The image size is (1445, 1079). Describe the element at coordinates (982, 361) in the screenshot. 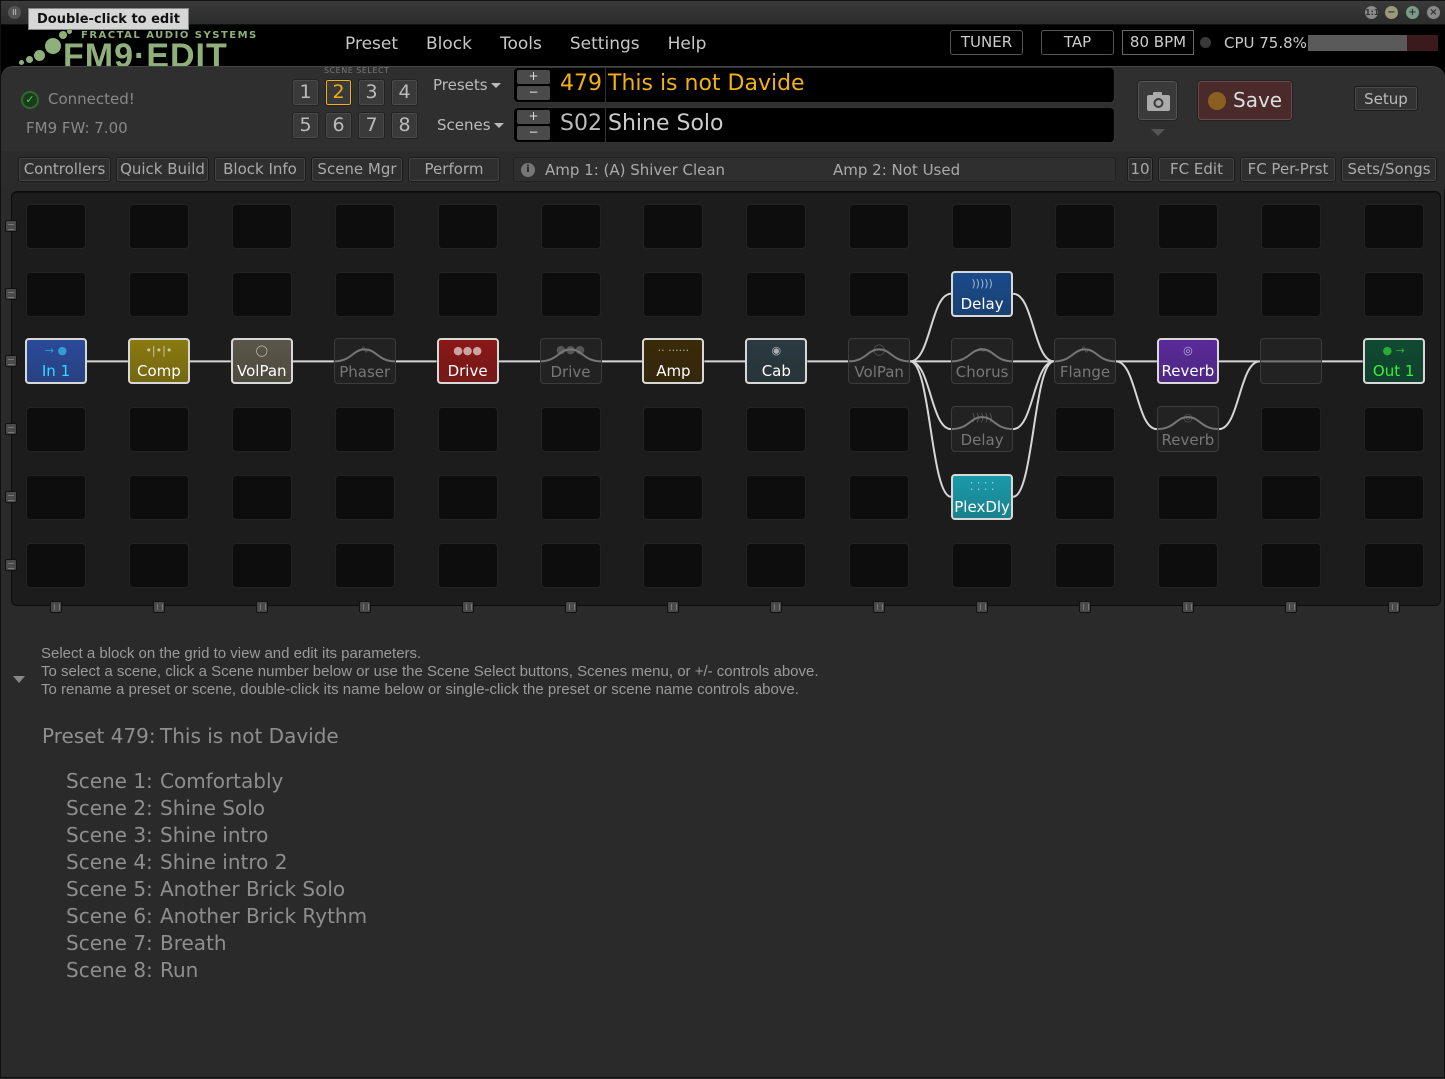

I see `block-chorus: ≈ Chorus` at that location.